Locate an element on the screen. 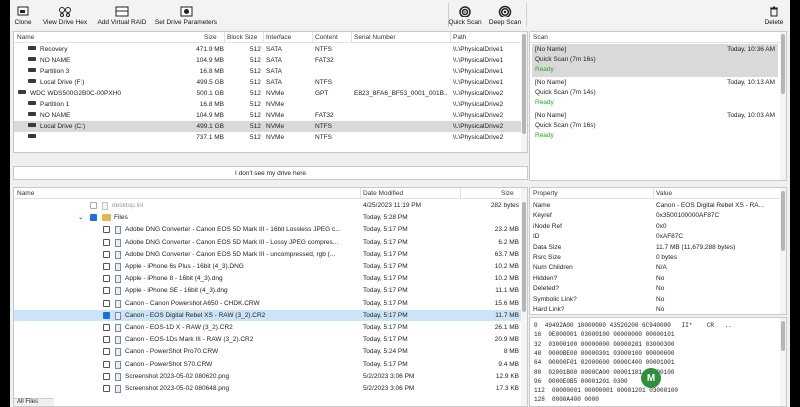 Image resolution: width=800 pixels, height=407 pixels. files-header: Name Date Modified Size is located at coordinates (270, 193).